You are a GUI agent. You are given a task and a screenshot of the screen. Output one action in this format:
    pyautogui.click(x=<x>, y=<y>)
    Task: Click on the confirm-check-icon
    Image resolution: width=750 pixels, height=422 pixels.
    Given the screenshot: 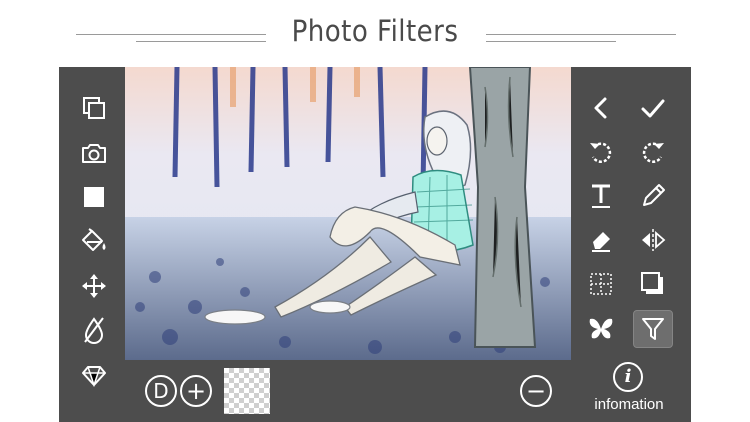 What is the action you would take?
    pyautogui.click(x=653, y=108)
    